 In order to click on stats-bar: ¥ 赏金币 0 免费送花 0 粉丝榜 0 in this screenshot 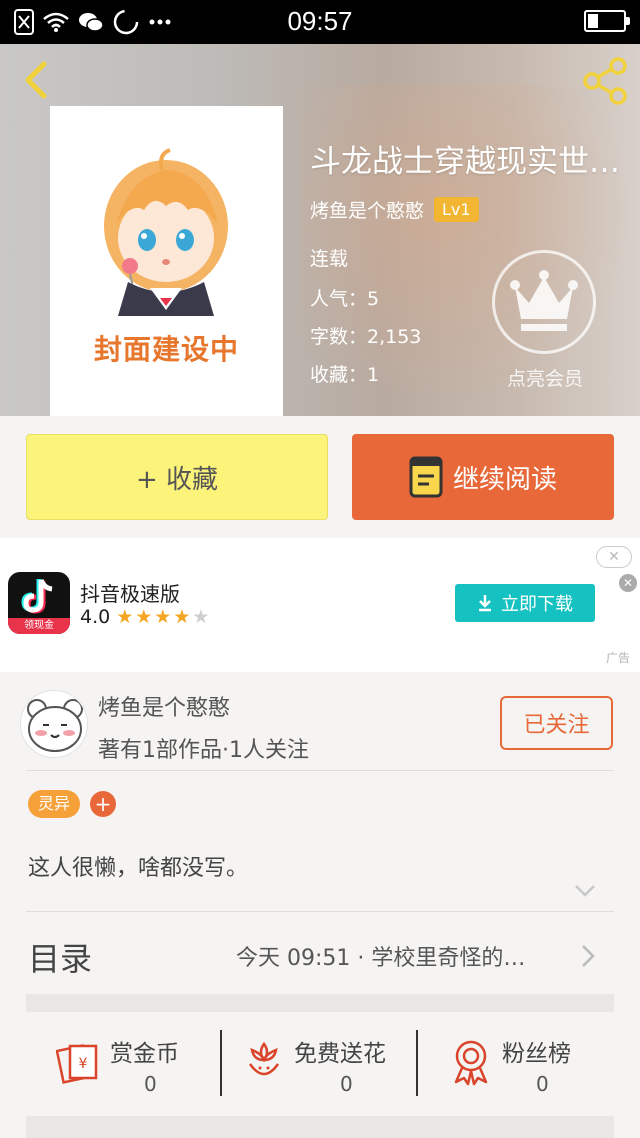, I will do `click(320, 1064)`.